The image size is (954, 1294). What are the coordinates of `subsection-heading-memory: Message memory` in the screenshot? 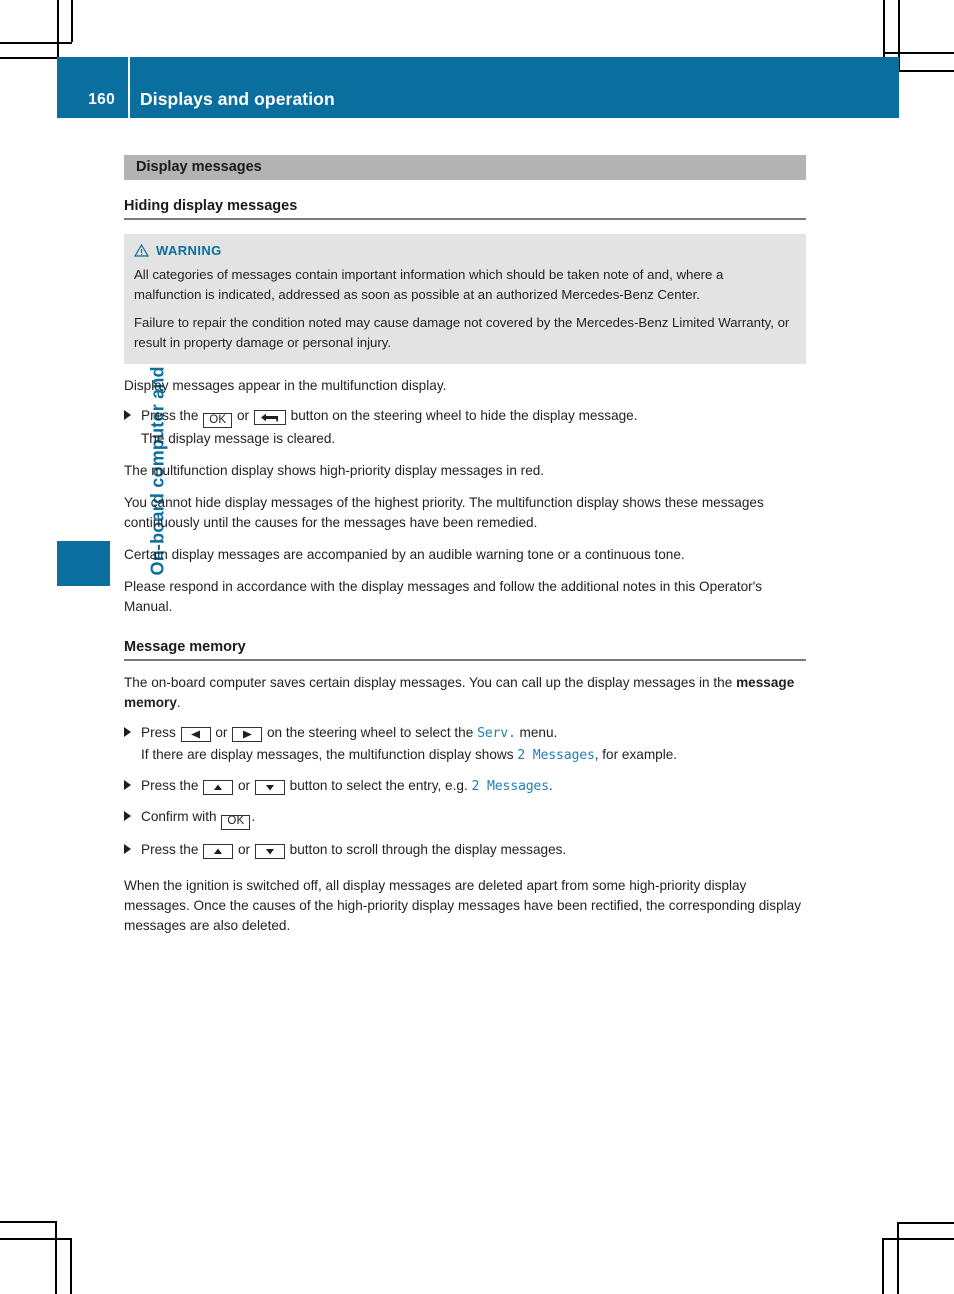 It's located at (465, 650).